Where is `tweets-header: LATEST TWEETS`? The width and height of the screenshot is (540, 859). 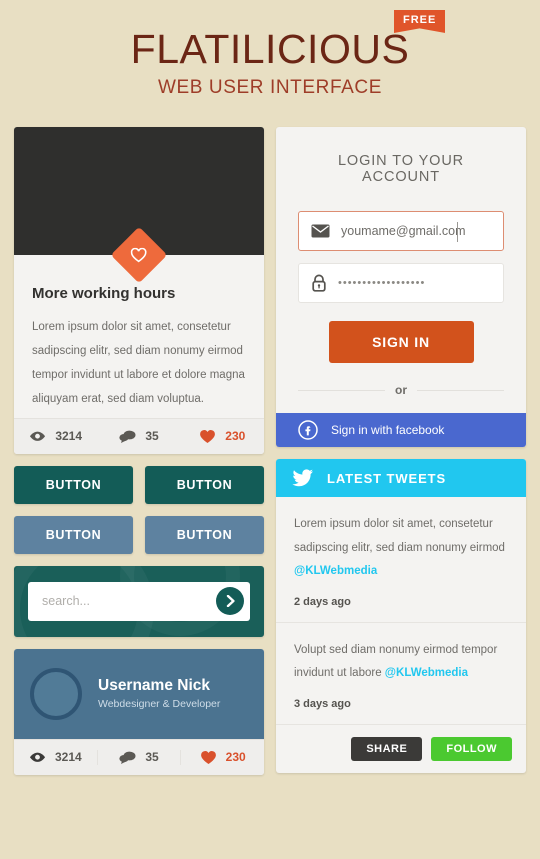
tweets-header: LATEST TWEETS is located at coordinates (401, 478).